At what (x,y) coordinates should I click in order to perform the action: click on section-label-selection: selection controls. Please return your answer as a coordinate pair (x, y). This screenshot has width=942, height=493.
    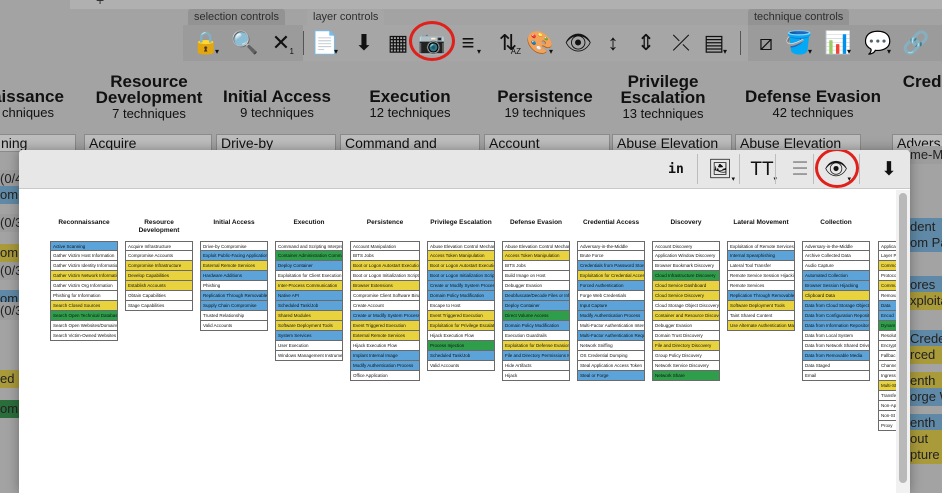
    Looking at the image, I should click on (236, 17).